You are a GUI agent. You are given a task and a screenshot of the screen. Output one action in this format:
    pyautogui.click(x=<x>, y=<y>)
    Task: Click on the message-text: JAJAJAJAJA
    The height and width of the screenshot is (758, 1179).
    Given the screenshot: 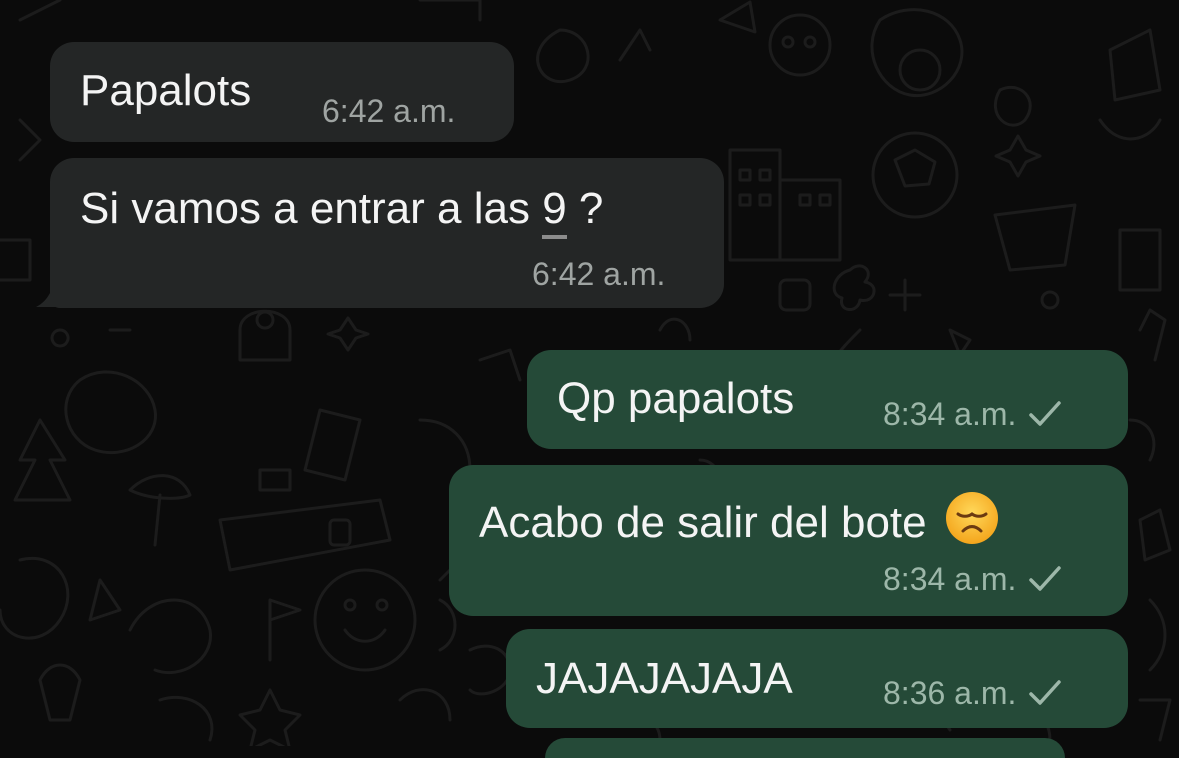 What is the action you would take?
    pyautogui.click(x=664, y=678)
    